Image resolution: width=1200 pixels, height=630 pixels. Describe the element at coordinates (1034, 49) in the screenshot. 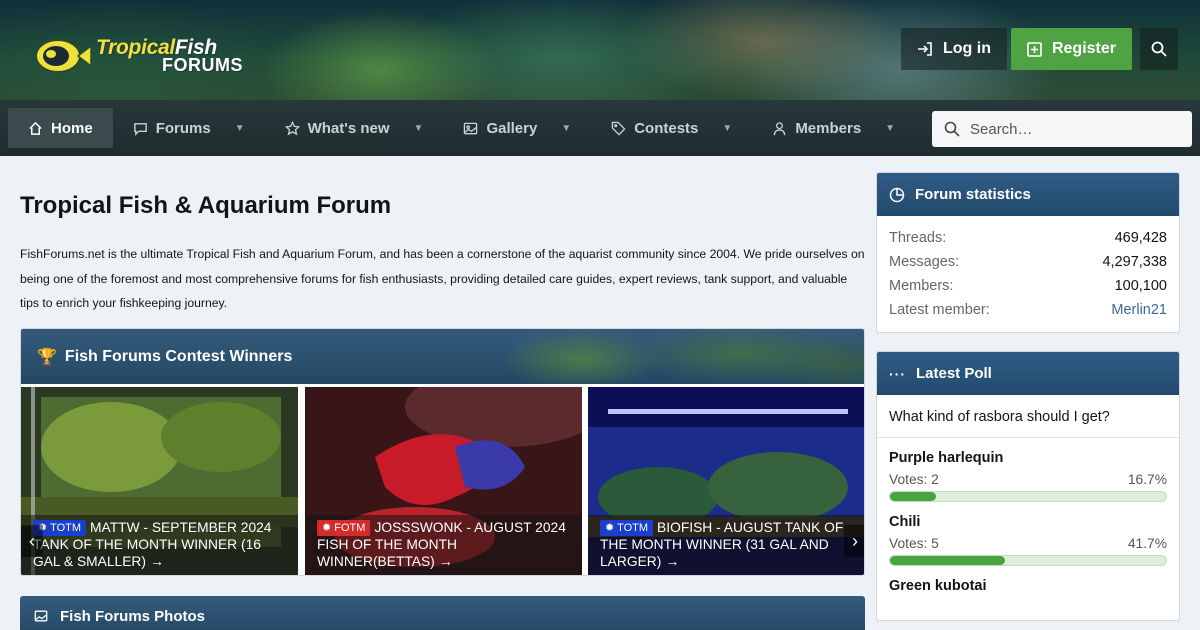

I see `plus-square-icon` at that location.